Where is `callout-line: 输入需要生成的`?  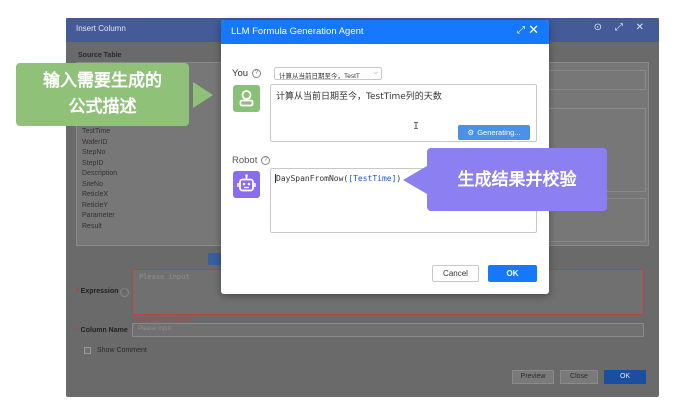
callout-line: 输入需要生成的 is located at coordinates (102, 80).